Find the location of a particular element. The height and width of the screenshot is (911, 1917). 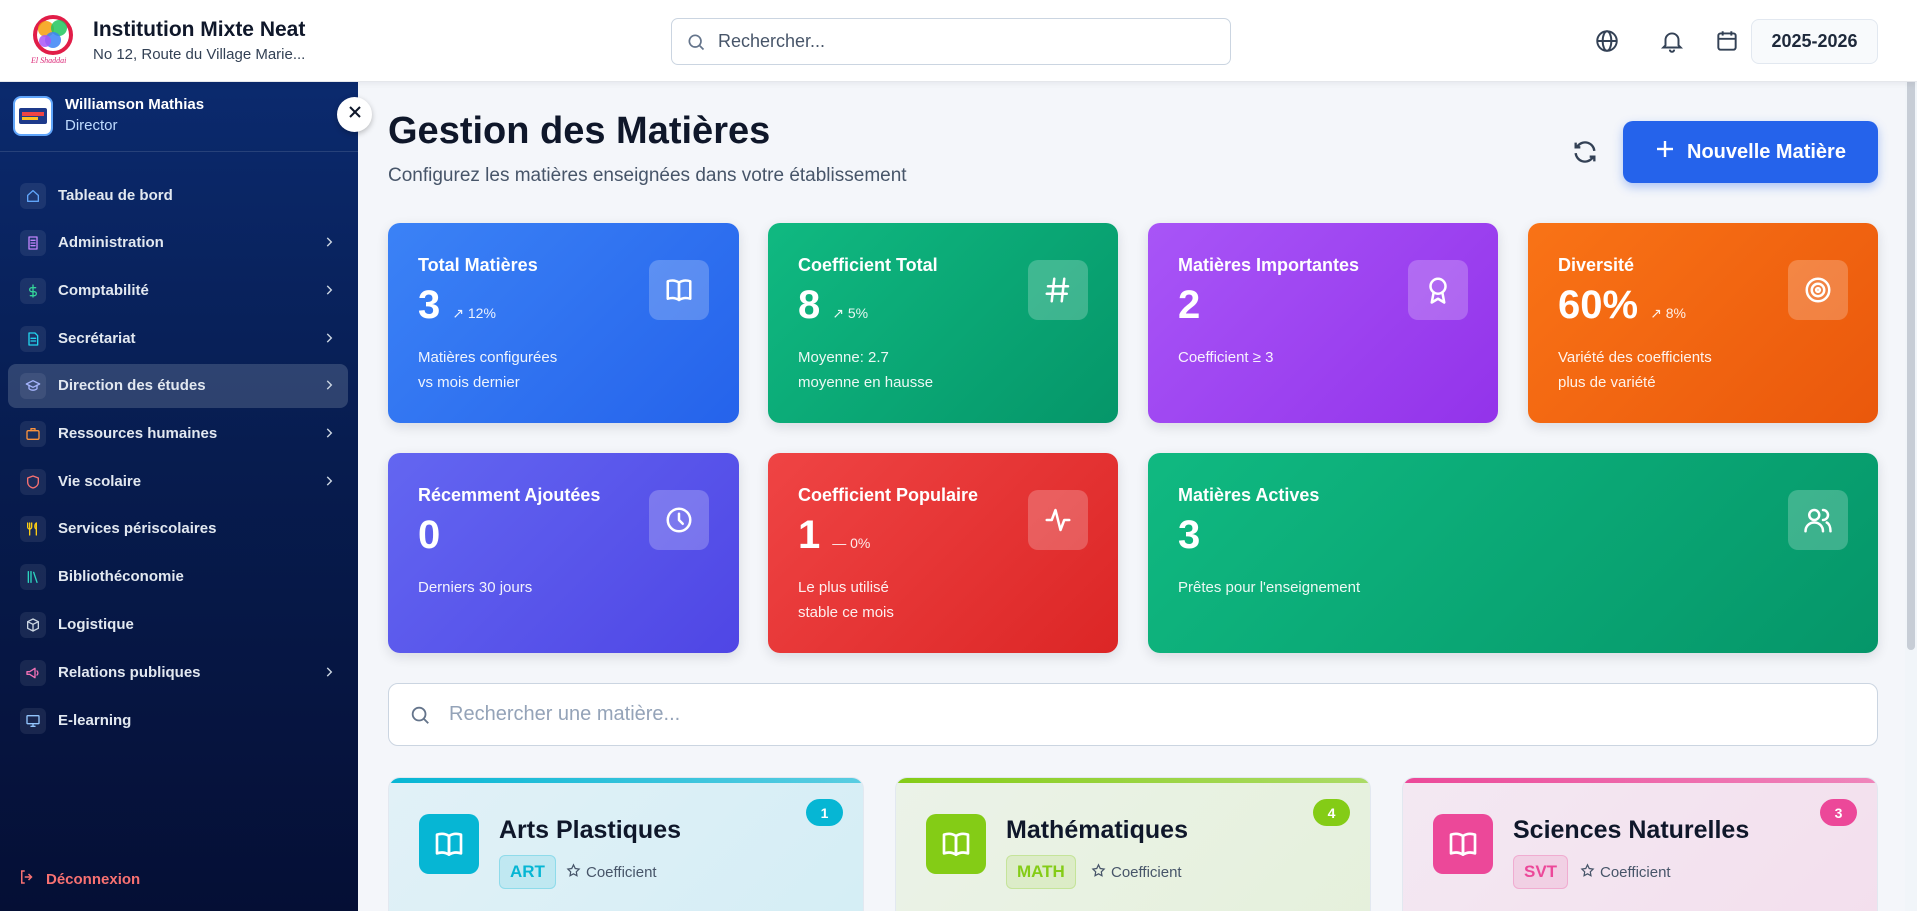

stat-value: 60% is located at coordinates (1598, 305).